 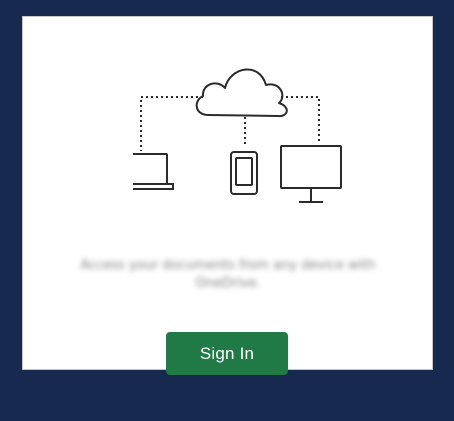 What do you see at coordinates (228, 283) in the screenshot?
I see `message-line-2: OneDrive.` at bounding box center [228, 283].